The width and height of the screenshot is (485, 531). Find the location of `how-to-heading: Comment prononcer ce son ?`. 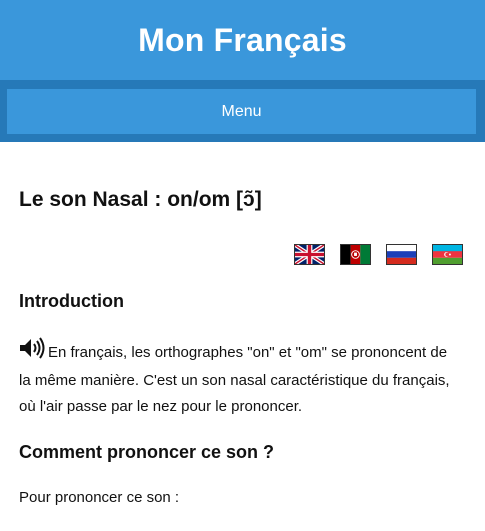

how-to-heading: Comment prononcer ce son ? is located at coordinates (147, 452).